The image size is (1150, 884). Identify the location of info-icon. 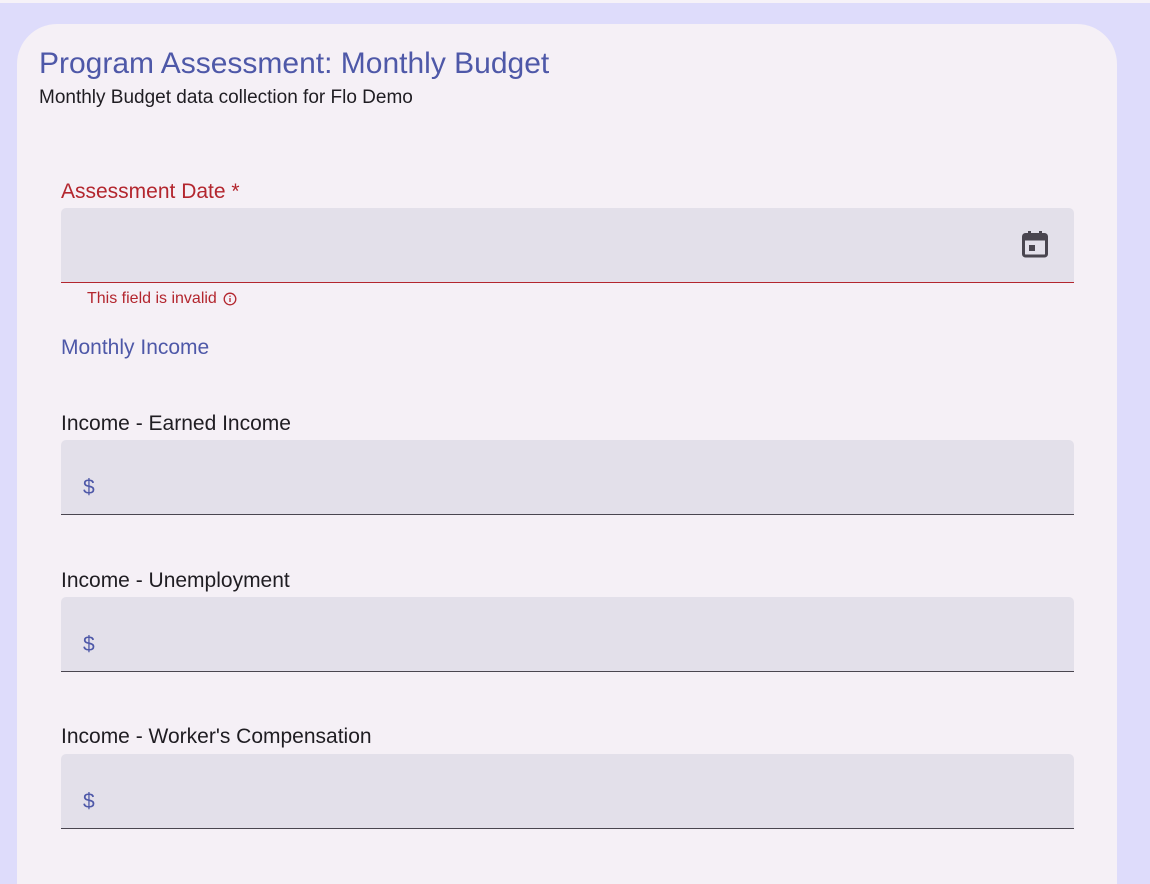
(230, 299).